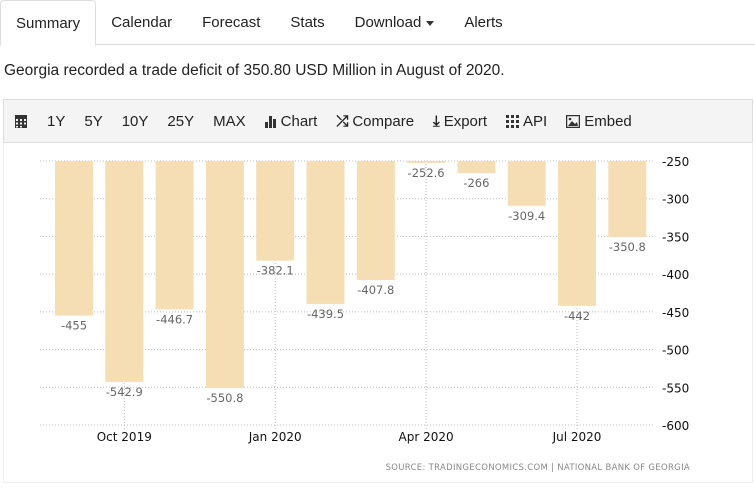  Describe the element at coordinates (675, 426) in the screenshot. I see `y-tick-label: -600` at that location.